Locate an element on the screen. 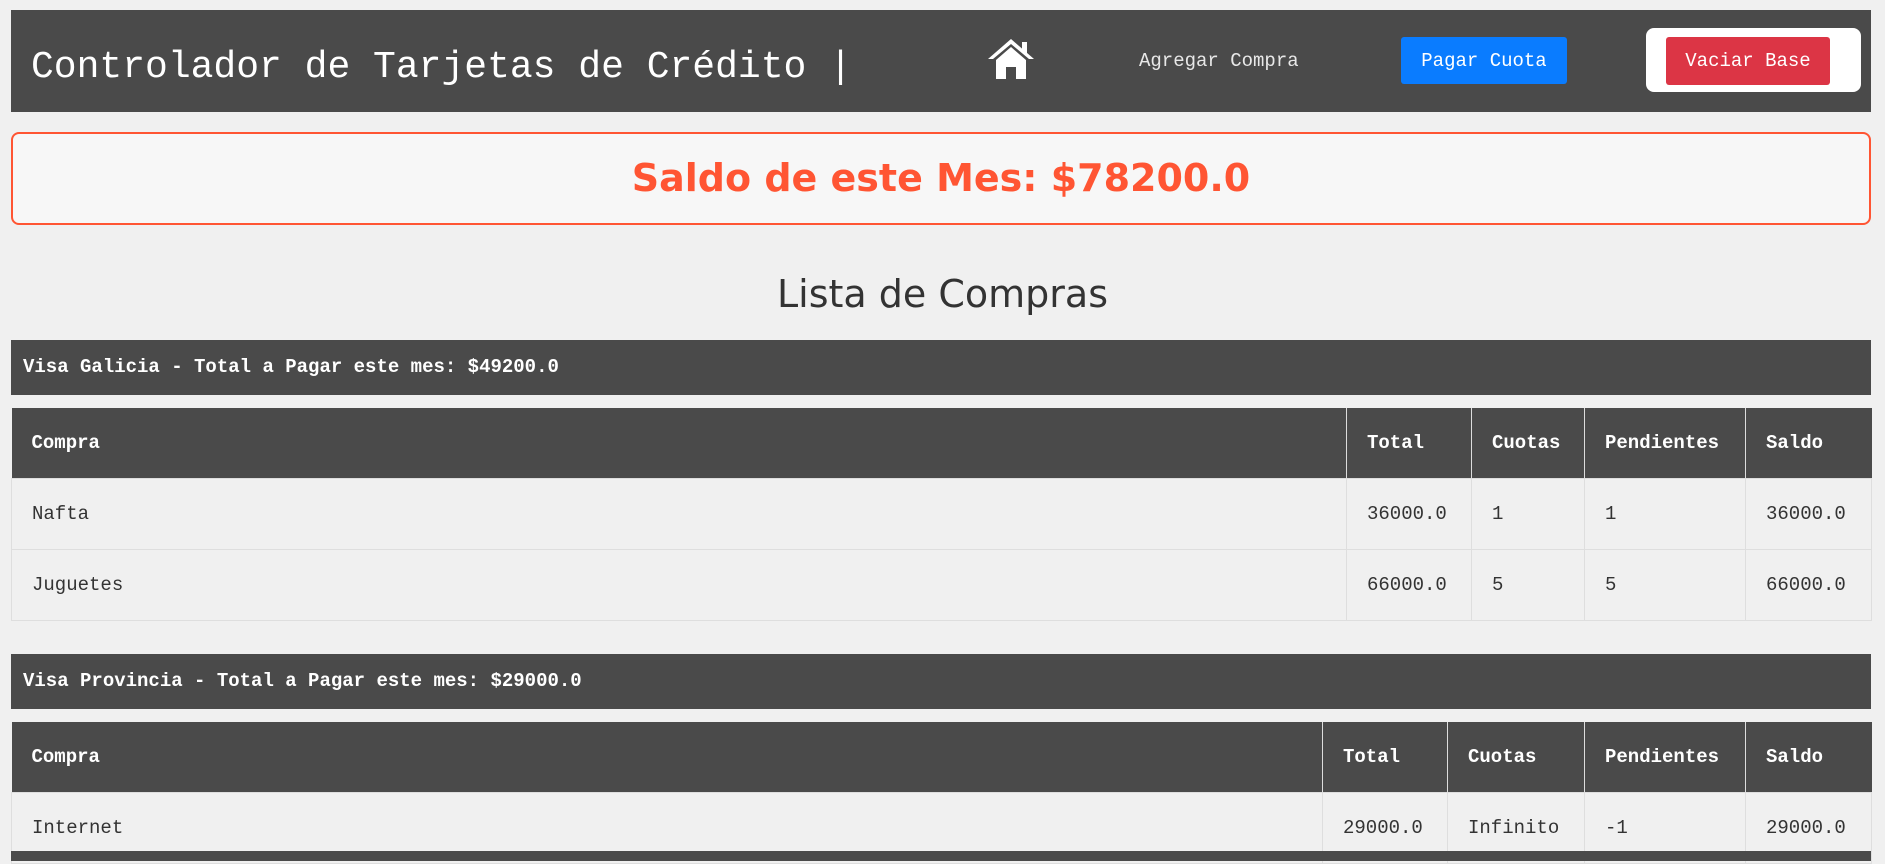  app-title: Controlador de Tarjetas de Crédito | is located at coordinates (441, 67).